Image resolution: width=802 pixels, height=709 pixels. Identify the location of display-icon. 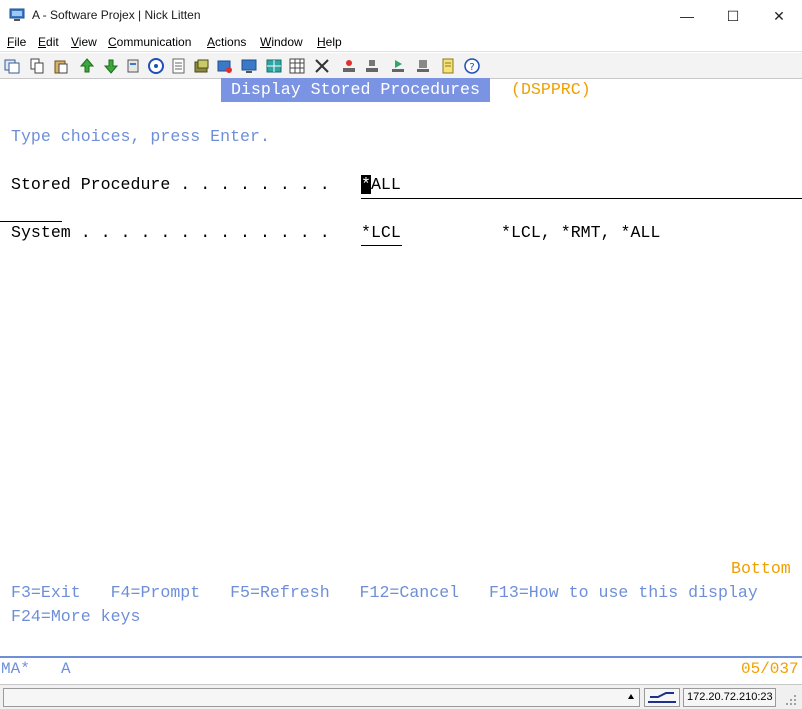
(249, 66).